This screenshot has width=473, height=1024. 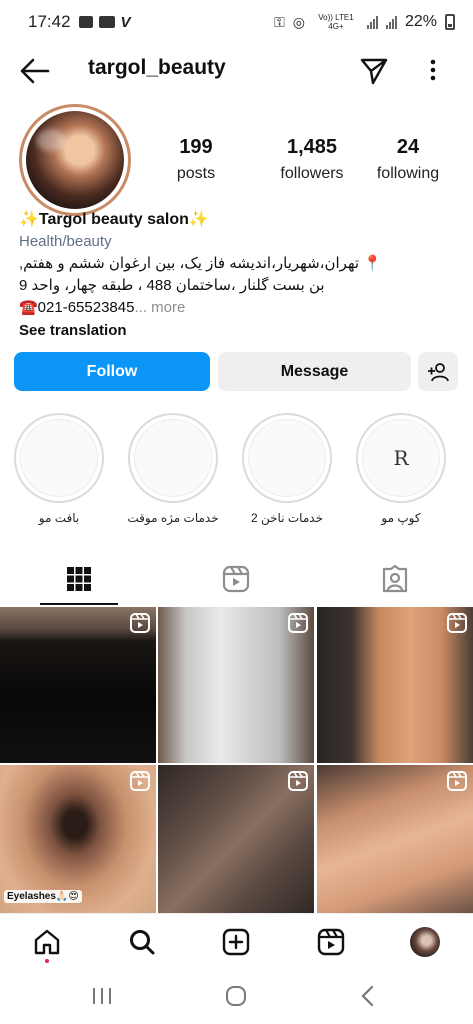 What do you see at coordinates (372, 22) in the screenshot?
I see `signal-icon` at bounding box center [372, 22].